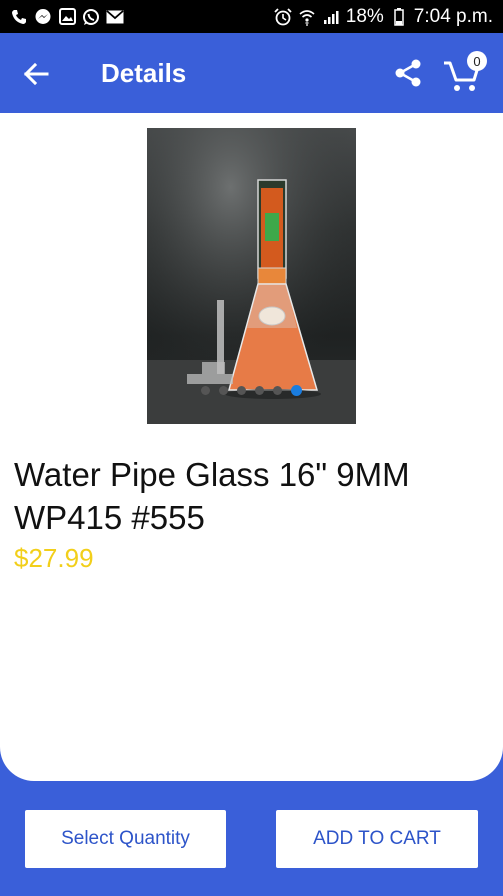 This screenshot has height=896, width=503. Describe the element at coordinates (296, 390) in the screenshot. I see `carousel-dot-active` at that location.